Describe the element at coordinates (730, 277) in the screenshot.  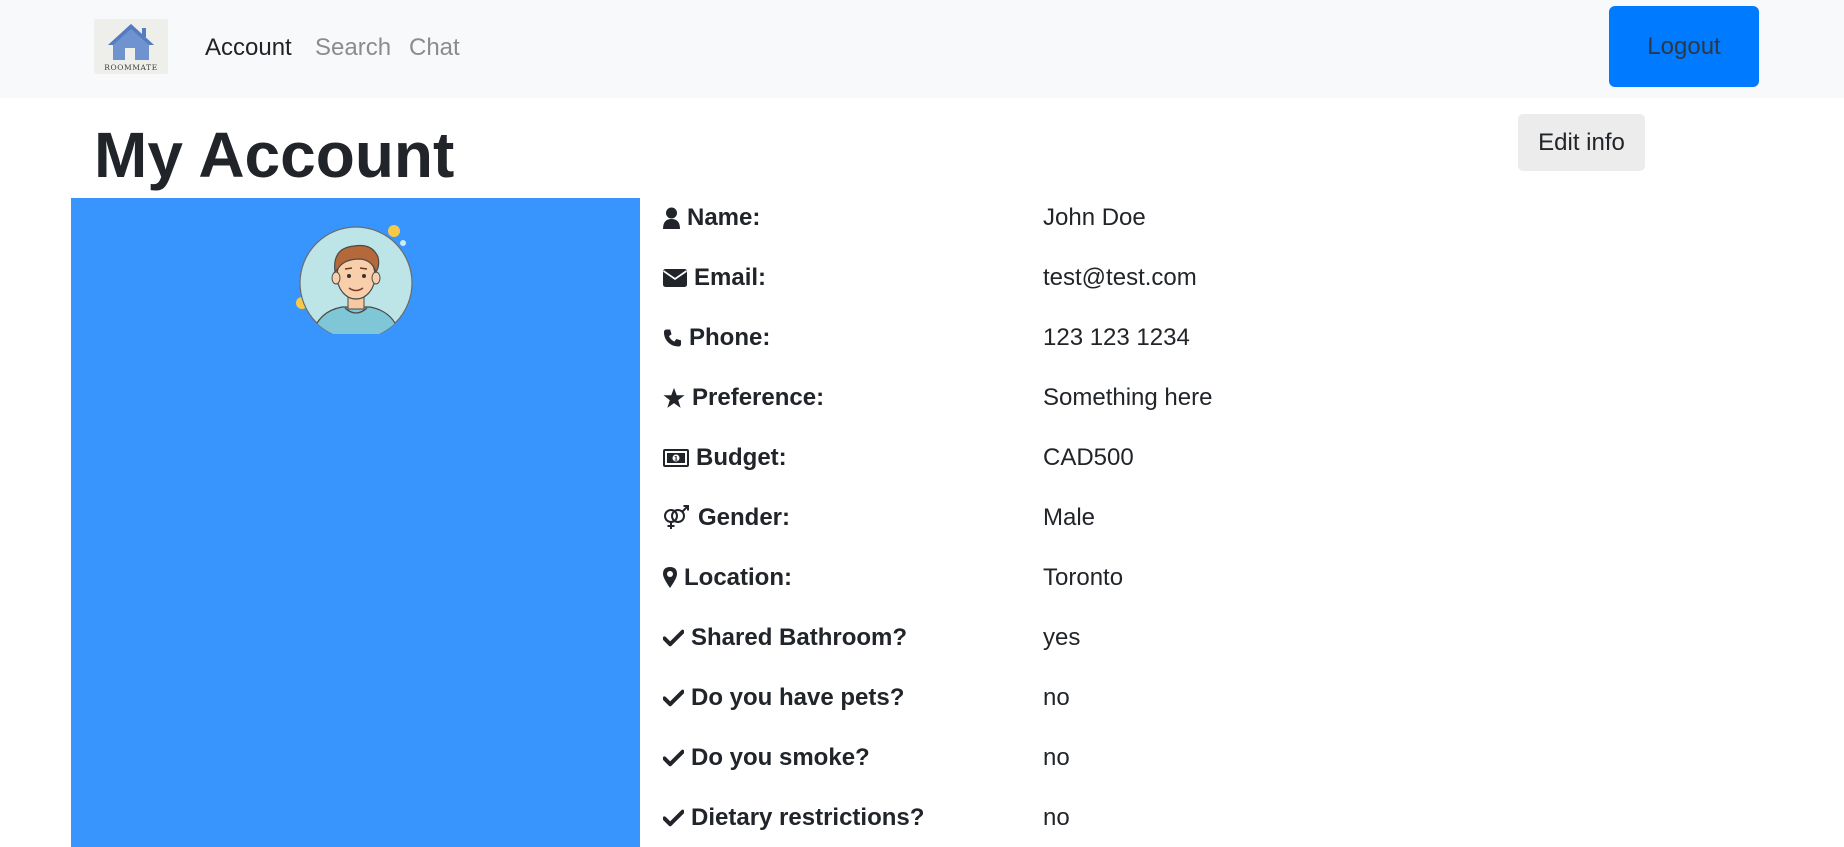
I see `email-label-text: Email:` at that location.